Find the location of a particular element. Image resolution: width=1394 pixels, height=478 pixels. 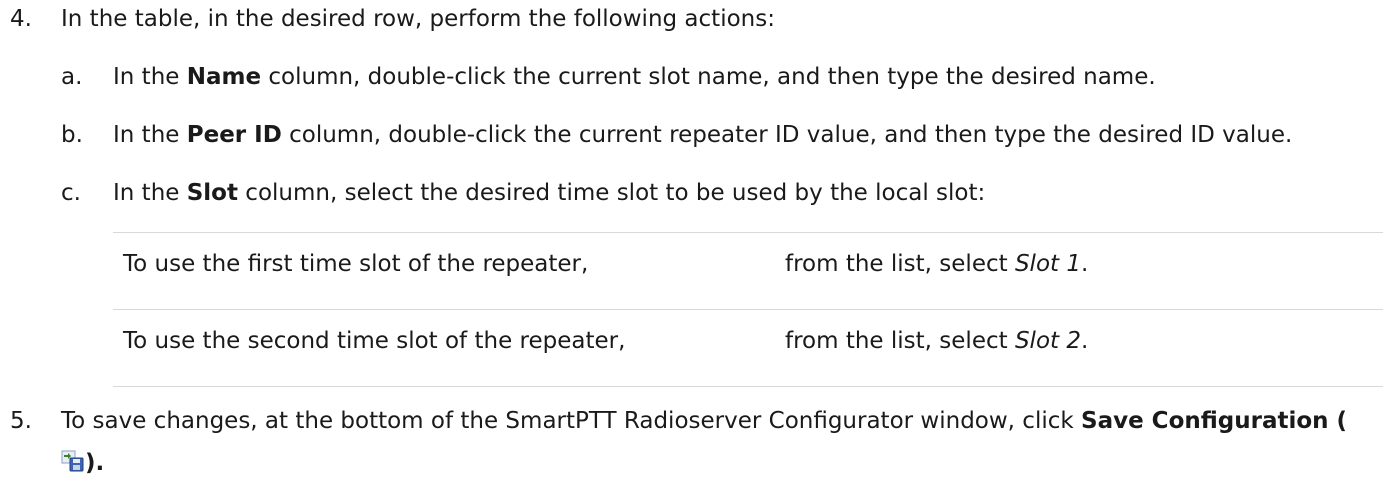

substep-letter: a. is located at coordinates (72, 77).